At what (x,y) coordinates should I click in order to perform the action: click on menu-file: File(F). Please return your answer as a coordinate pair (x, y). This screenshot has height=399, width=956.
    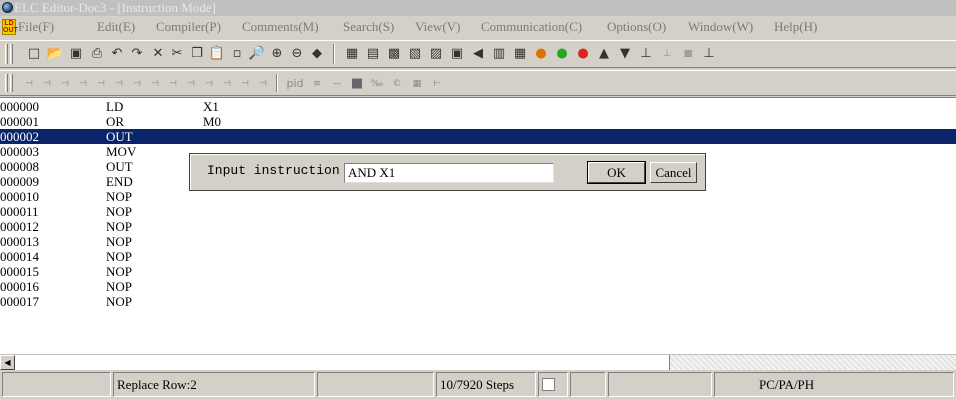
    Looking at the image, I should click on (36, 27).